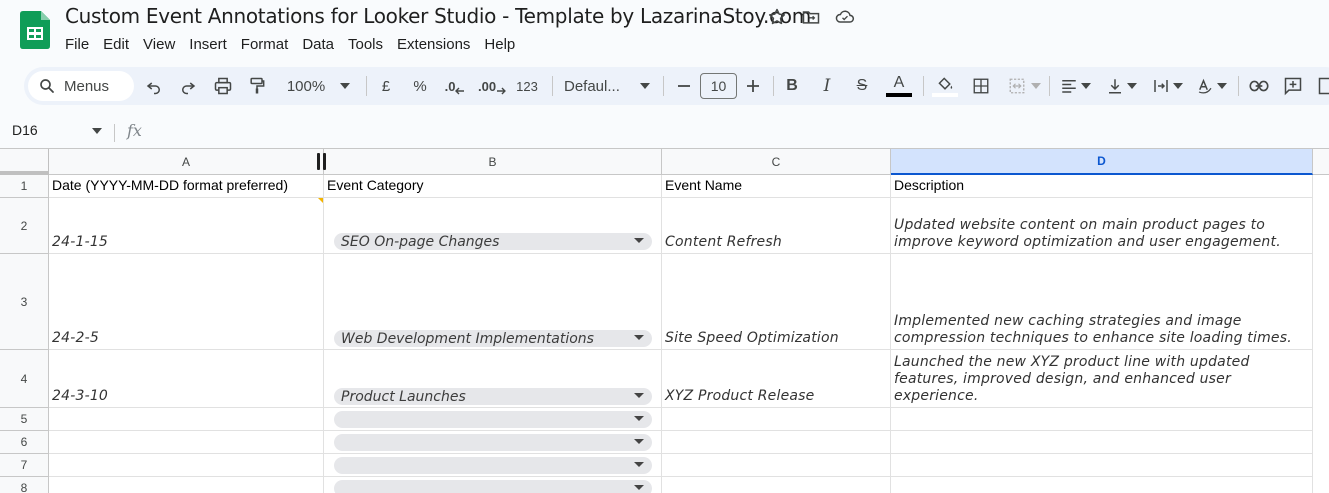 This screenshot has width=1329, height=493. Describe the element at coordinates (24, 419) in the screenshot. I see `row-header-5: 5` at that location.